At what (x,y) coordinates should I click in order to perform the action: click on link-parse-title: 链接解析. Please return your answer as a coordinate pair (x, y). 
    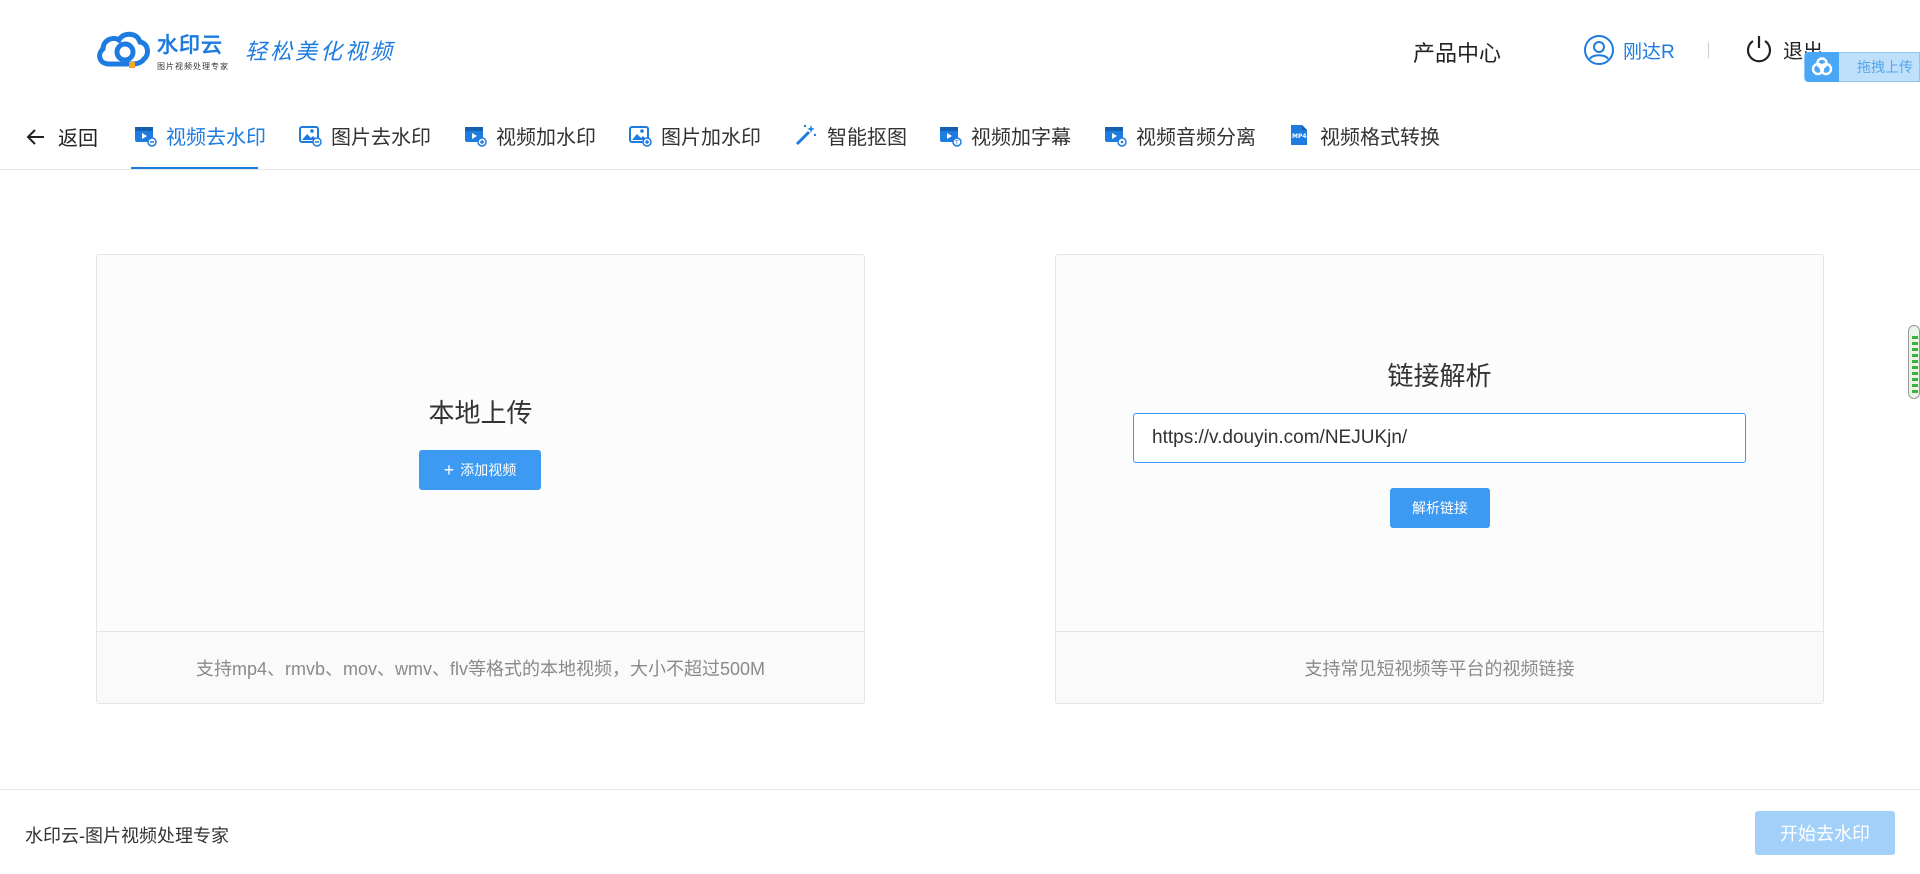
    Looking at the image, I should click on (1439, 376).